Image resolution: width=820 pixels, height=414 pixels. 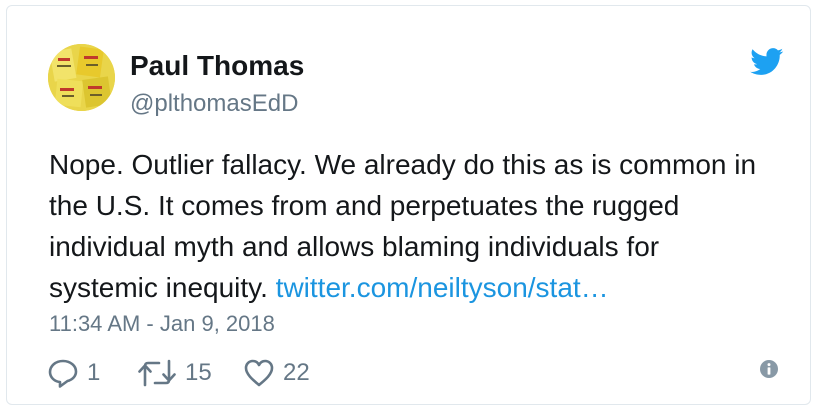 What do you see at coordinates (162, 287) in the screenshot?
I see `tweet-text-fragment: systemic inequity.` at bounding box center [162, 287].